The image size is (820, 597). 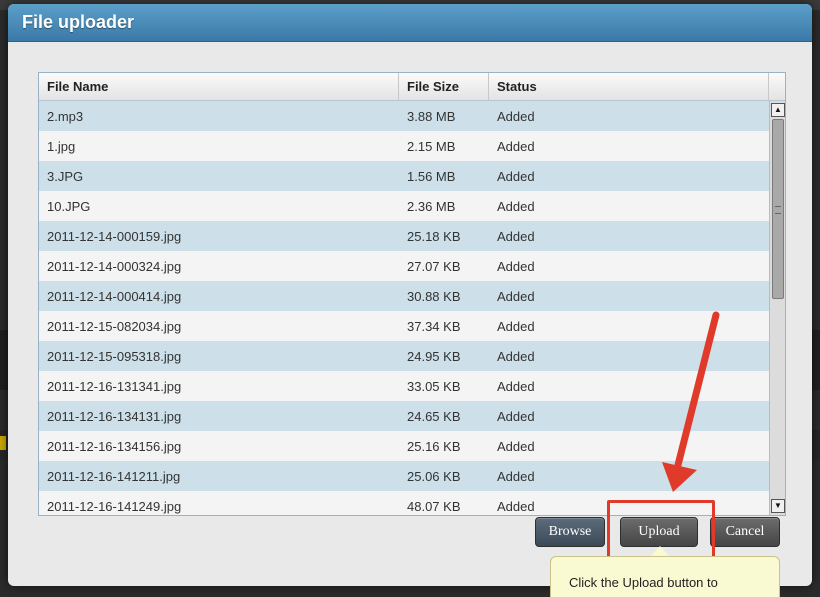 What do you see at coordinates (434, 326) in the screenshot?
I see `cell-file-size: 37.34 KB` at bounding box center [434, 326].